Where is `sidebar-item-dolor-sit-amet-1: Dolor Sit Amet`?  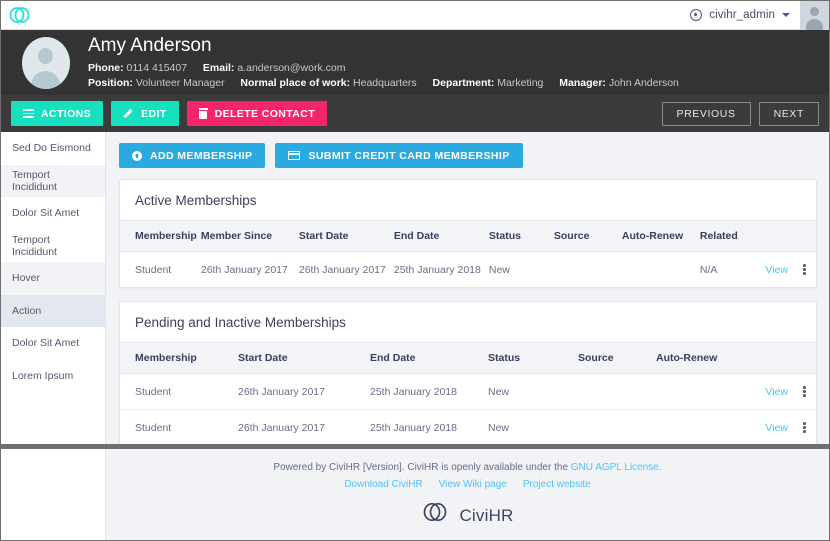 sidebar-item-dolor-sit-amet-1: Dolor Sit Amet is located at coordinates (53, 213).